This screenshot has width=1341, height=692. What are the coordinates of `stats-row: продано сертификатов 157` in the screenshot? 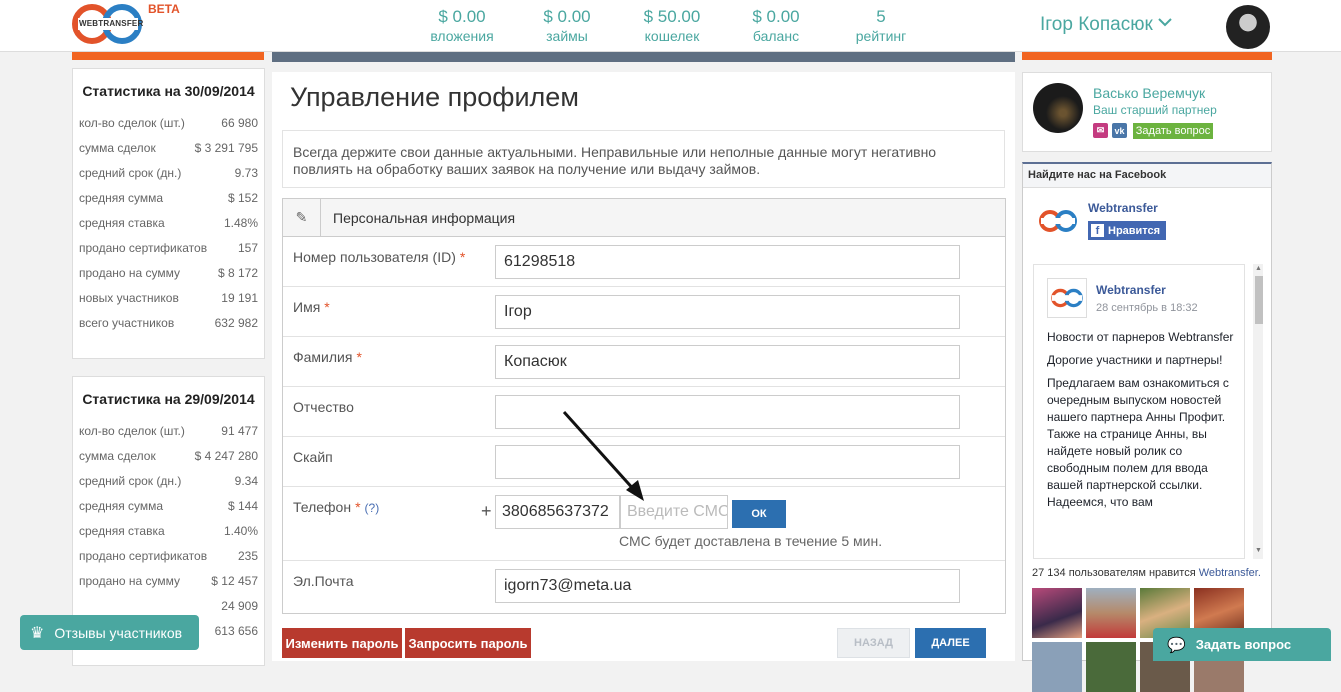 It's located at (168, 247).